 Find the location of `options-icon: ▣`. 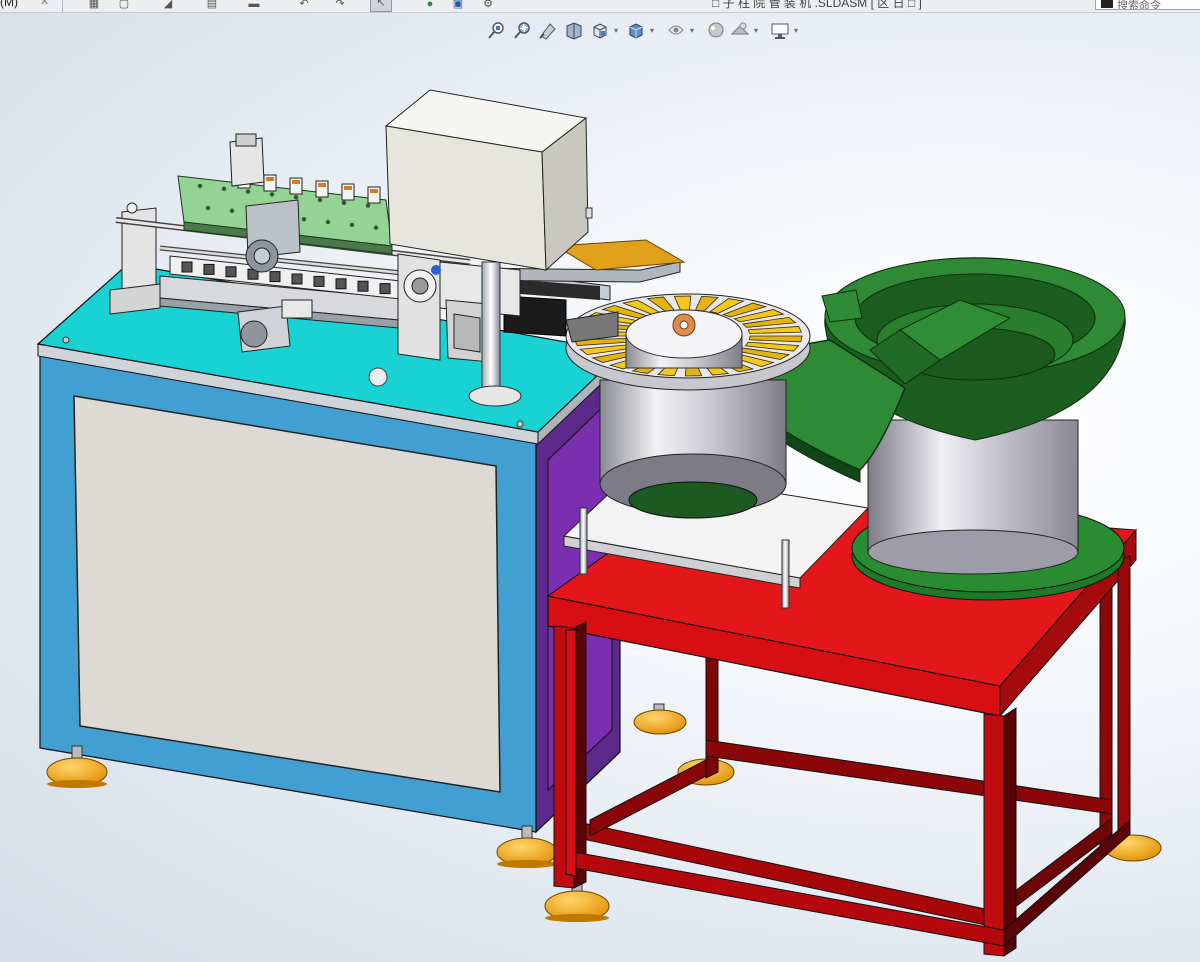

options-icon: ▣ is located at coordinates (458, 5).